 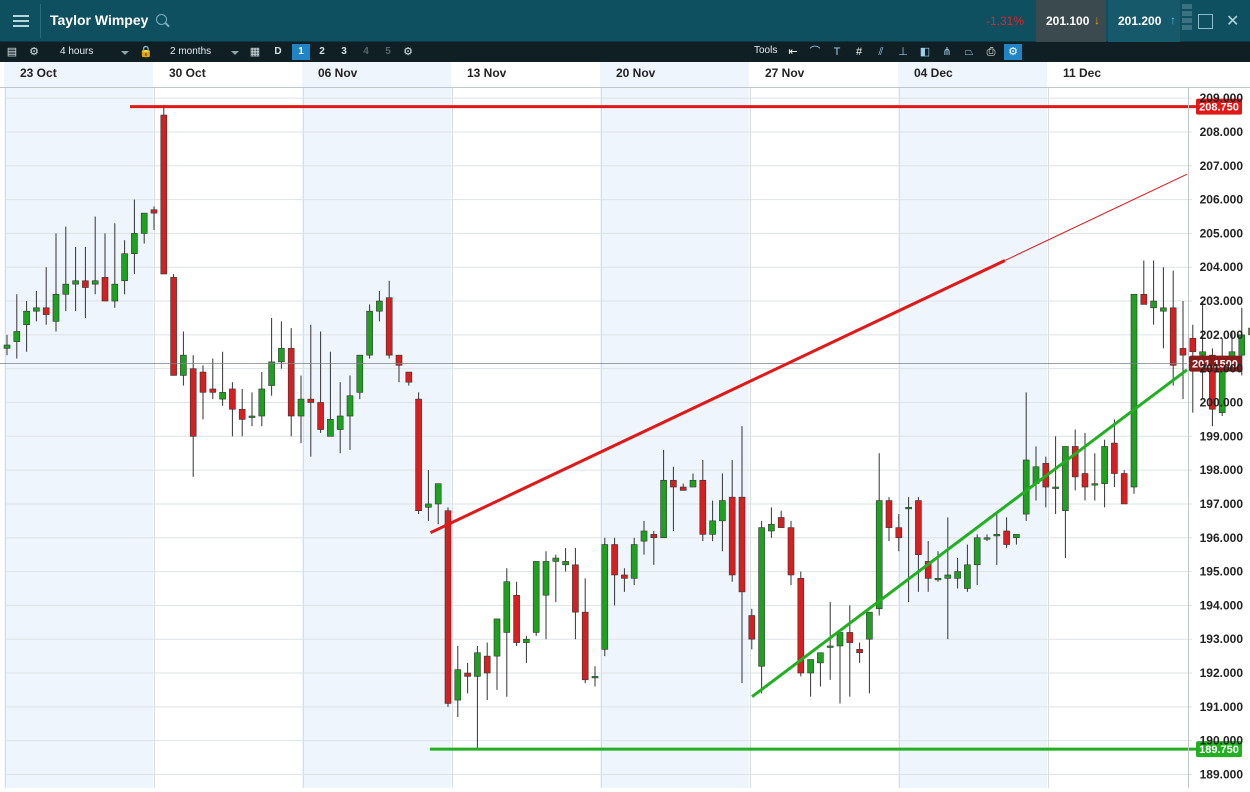 I want to click on x-tick-label: 20 Nov, so click(x=636, y=73).